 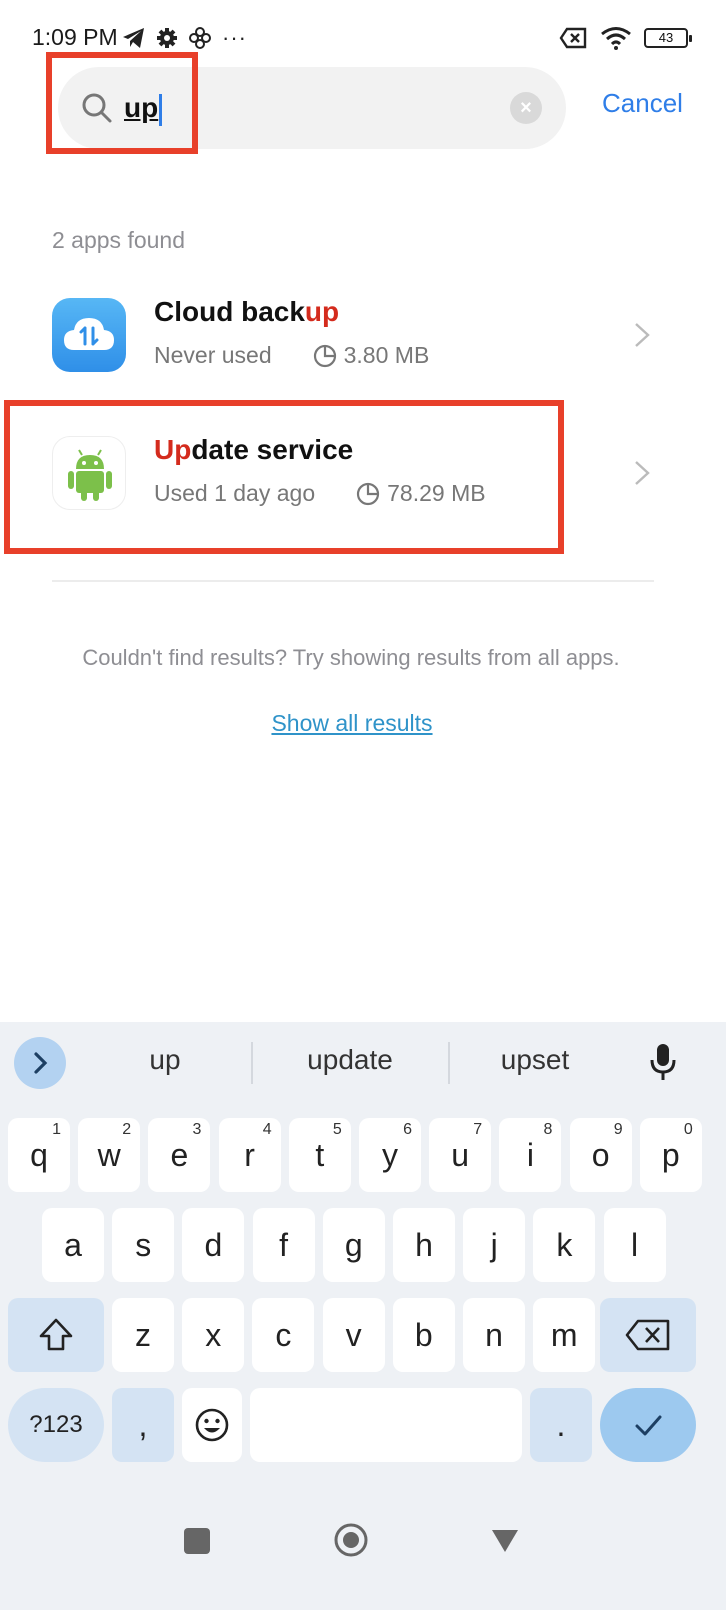 What do you see at coordinates (284, 477) in the screenshot?
I see `update-service-highlight` at bounding box center [284, 477].